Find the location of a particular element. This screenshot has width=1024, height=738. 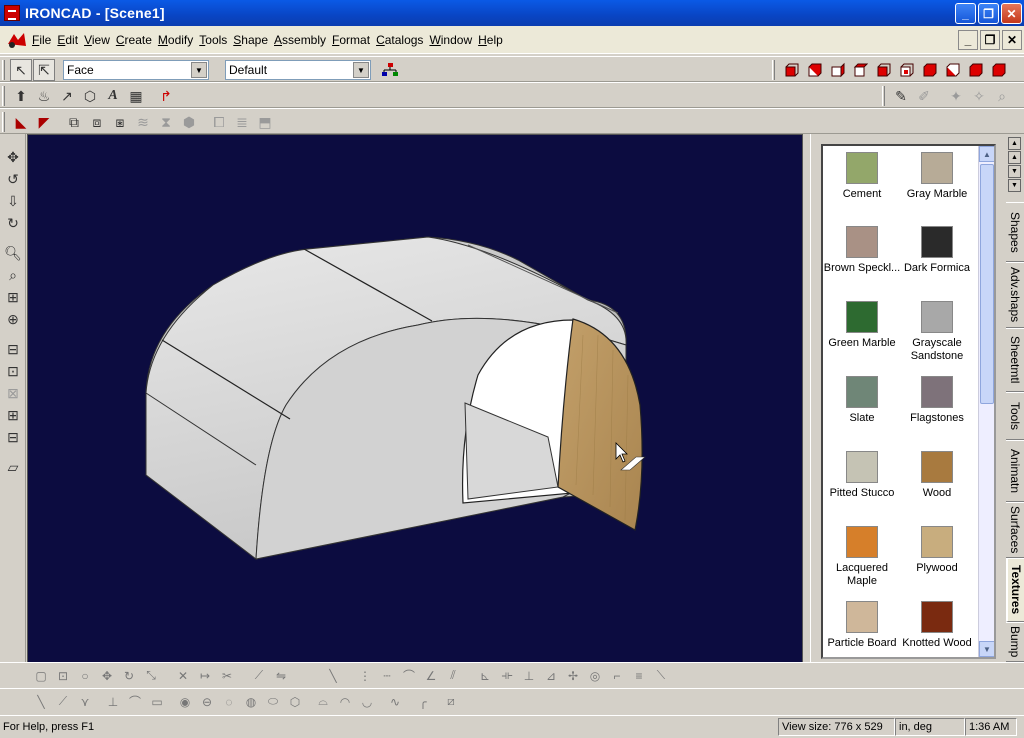

scrollbar-thumb is located at coordinates (987, 284).